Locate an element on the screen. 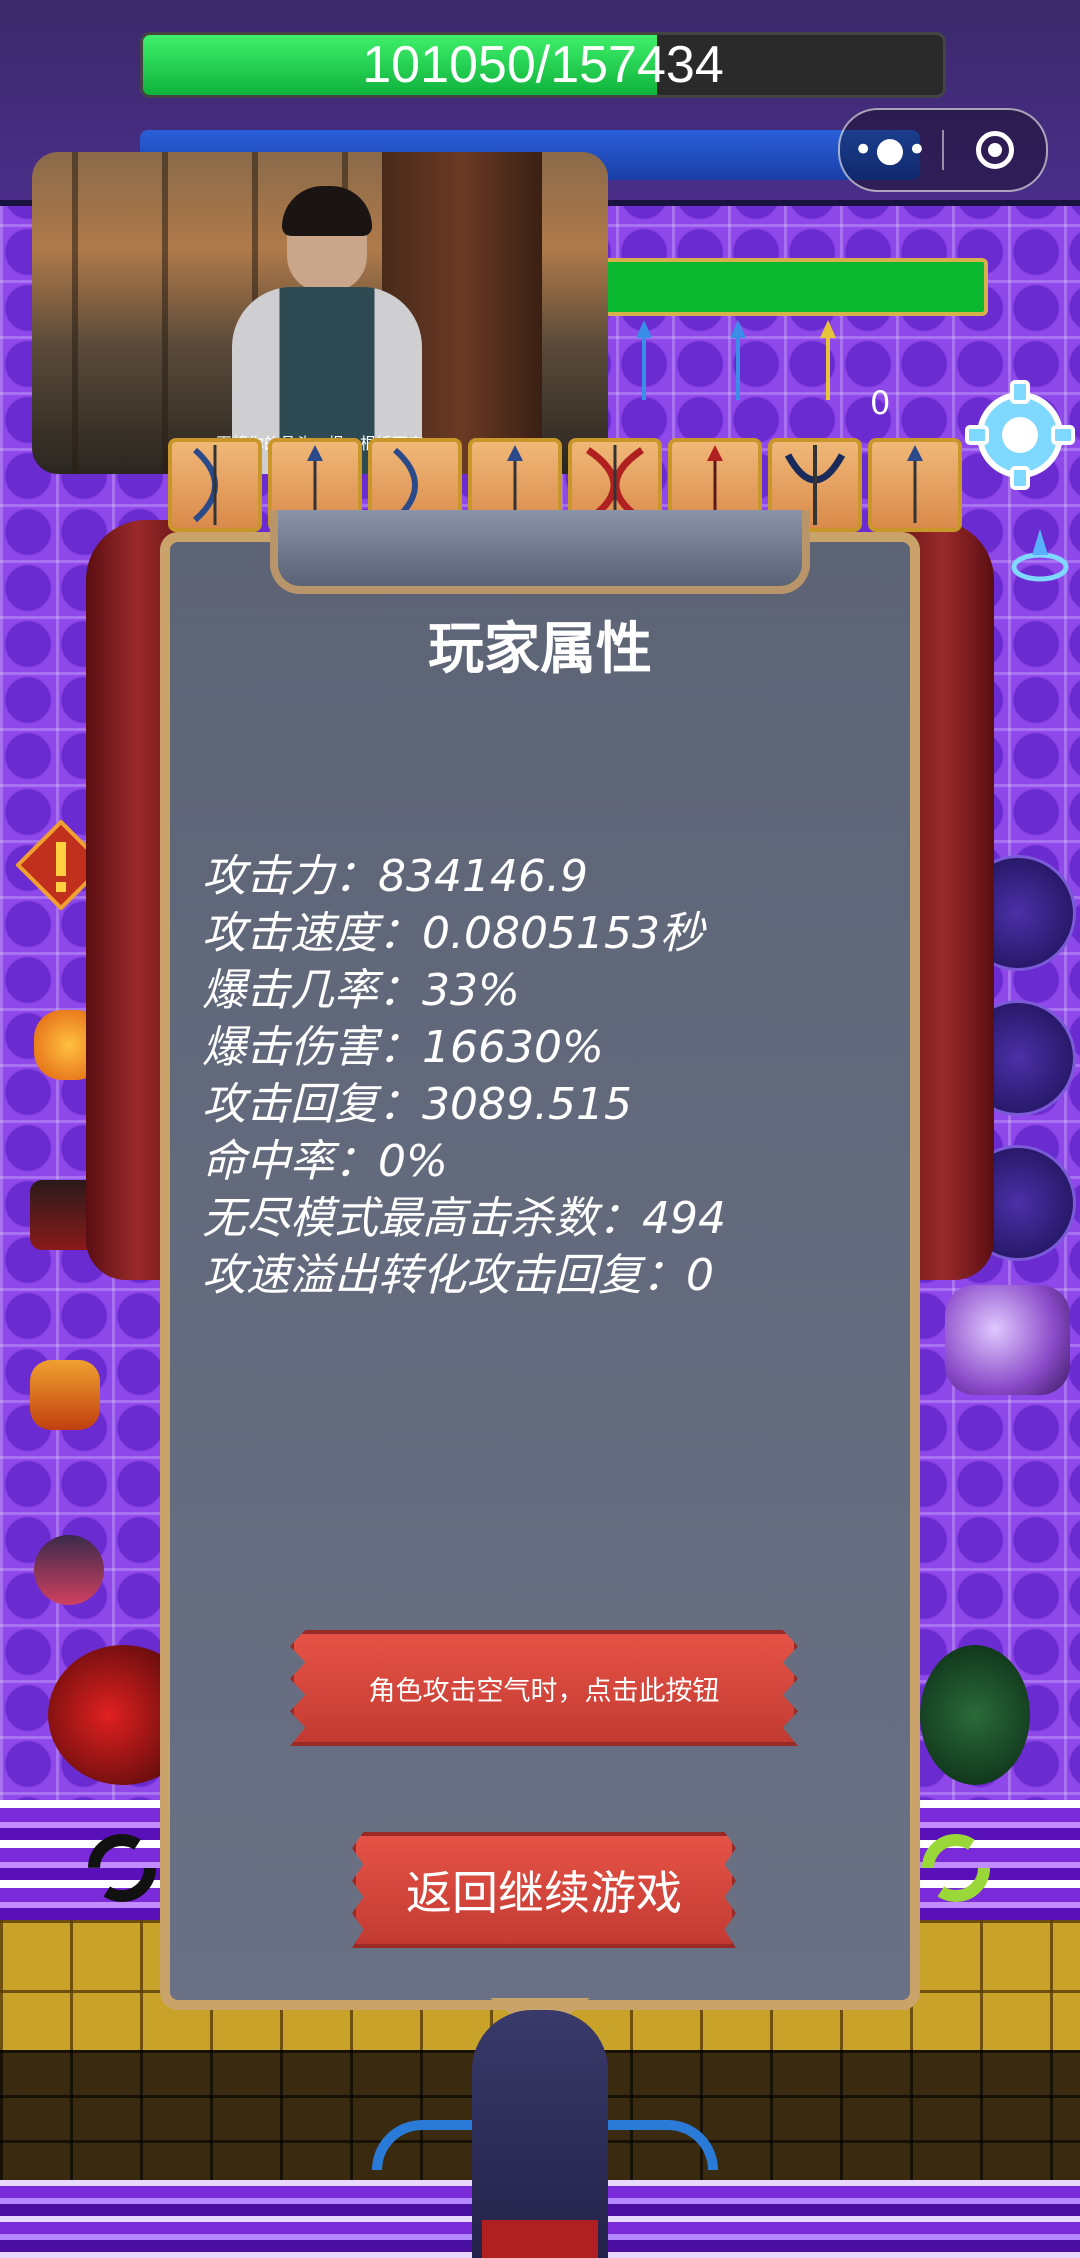 The width and height of the screenshot is (1080, 2258). crown-icon is located at coordinates (1040, 555).